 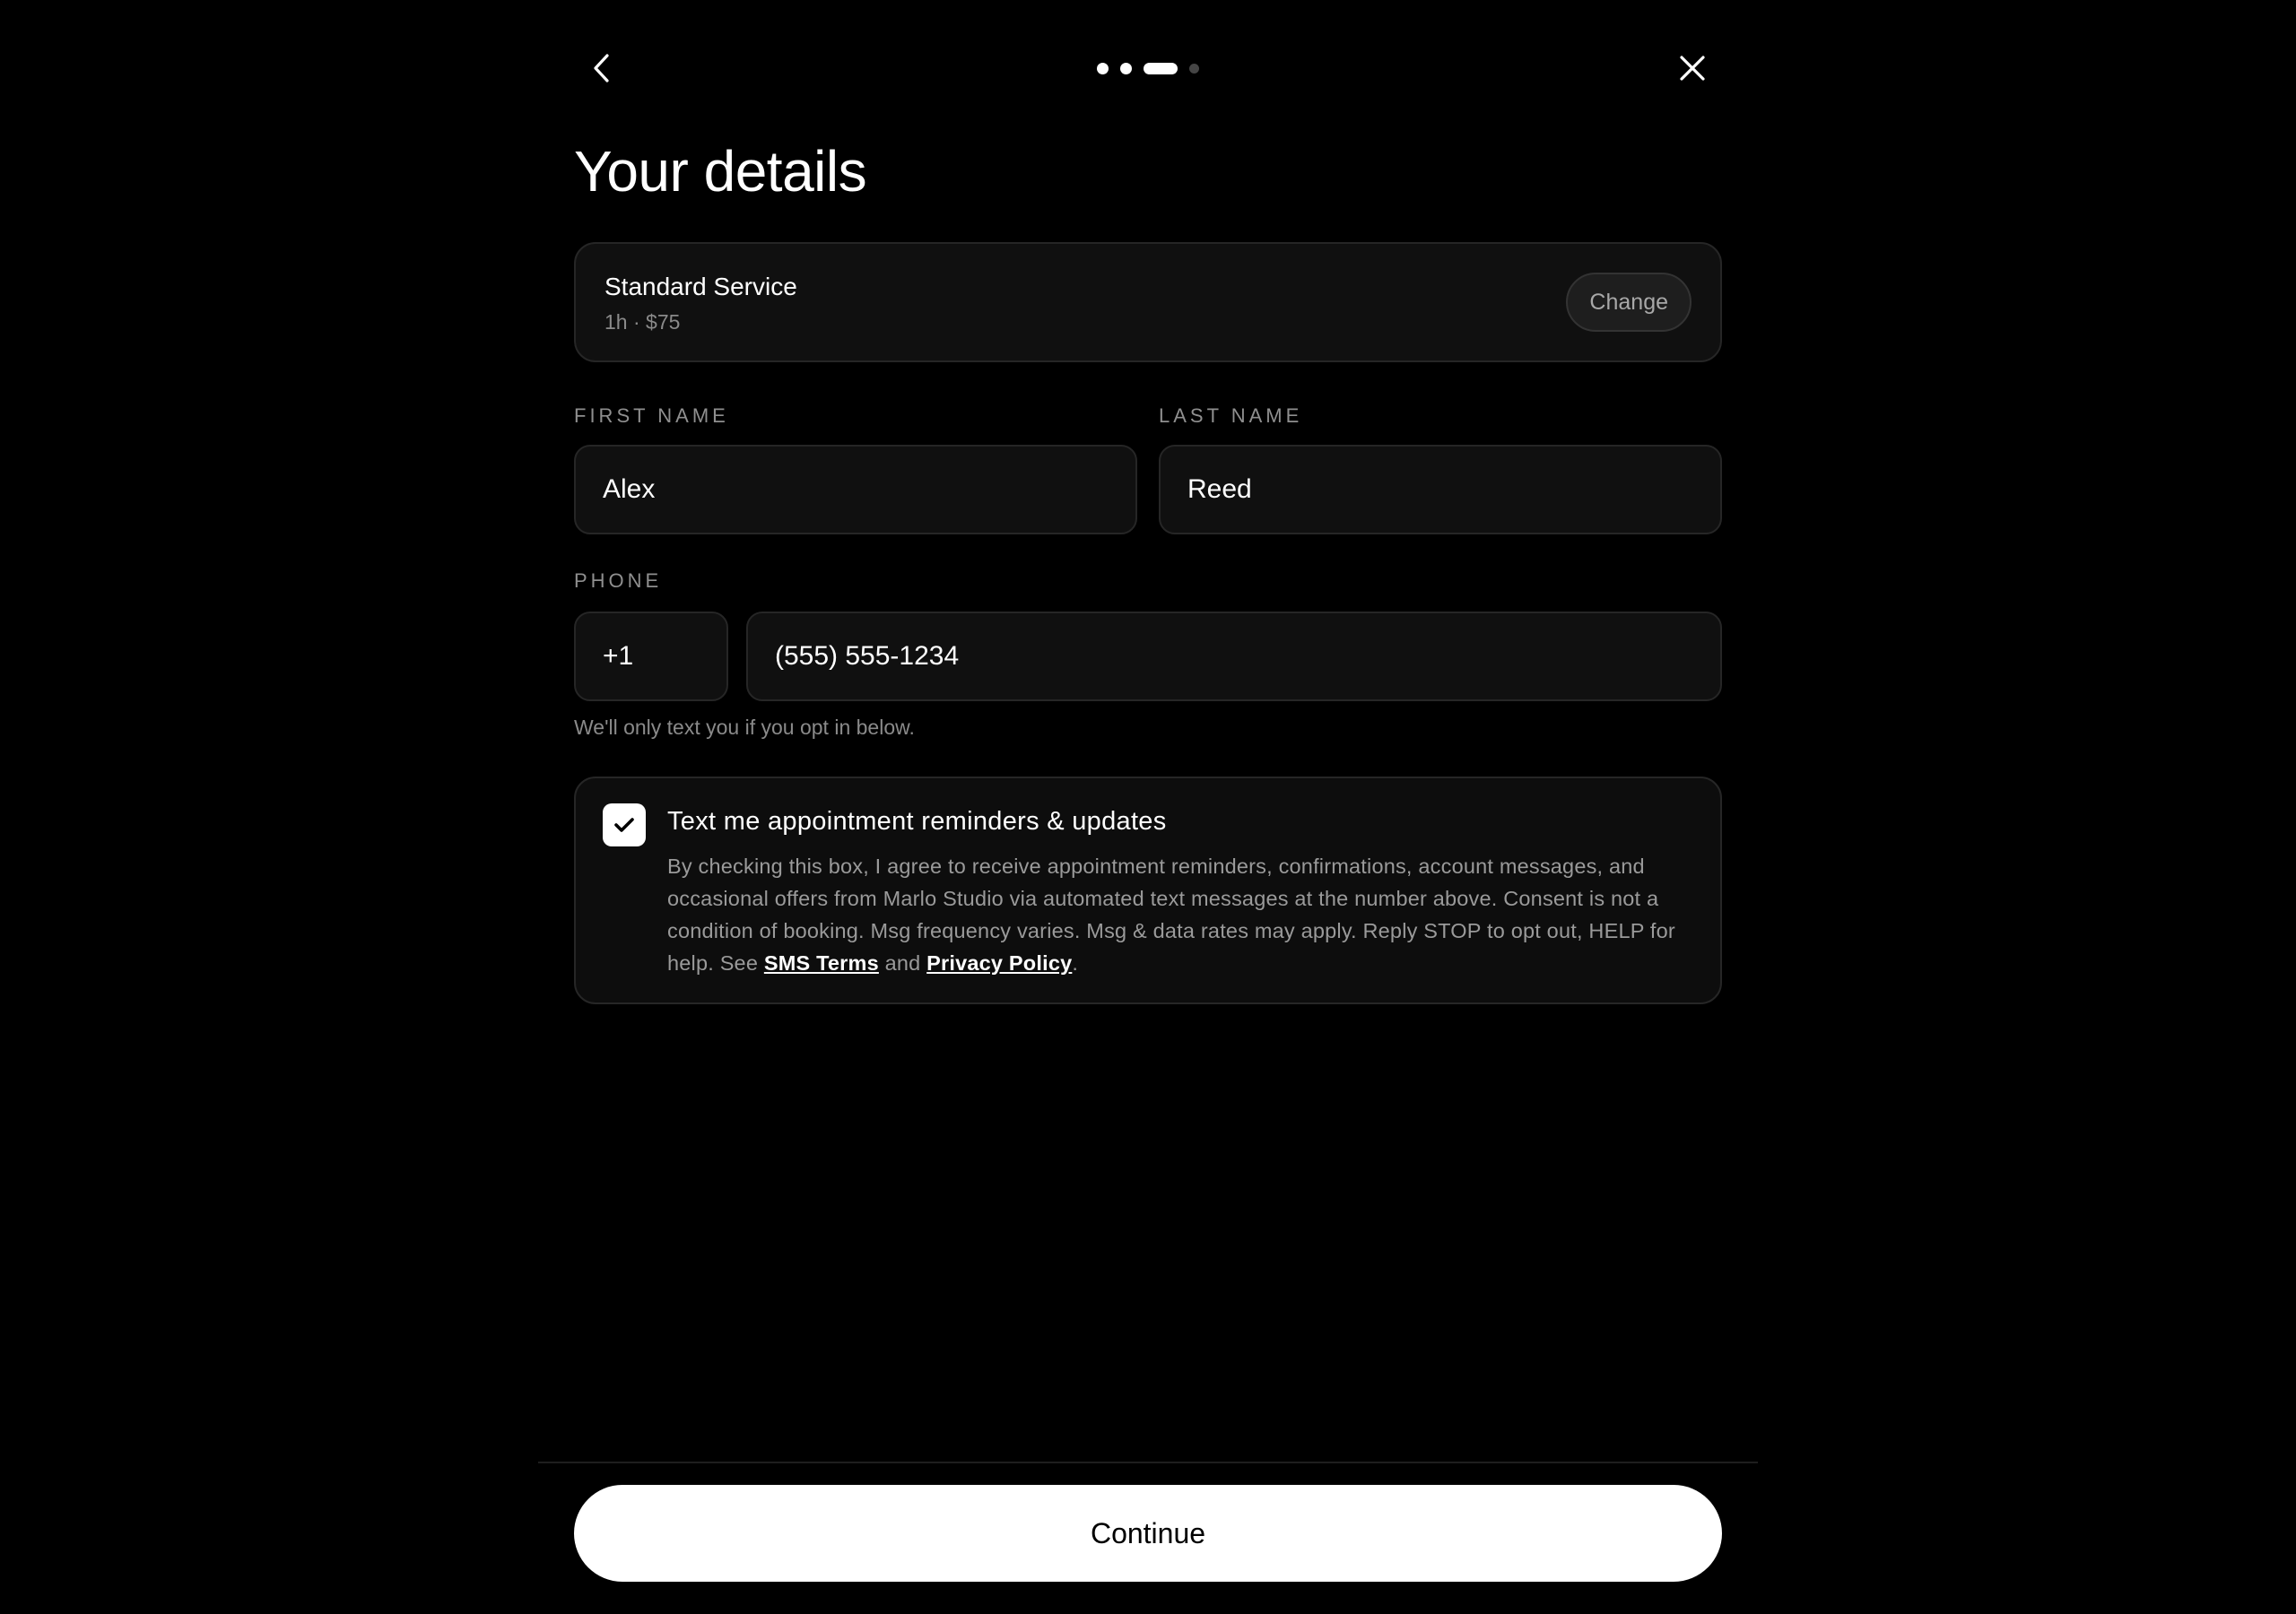 I want to click on sms-consent-checkbox, so click(x=624, y=824).